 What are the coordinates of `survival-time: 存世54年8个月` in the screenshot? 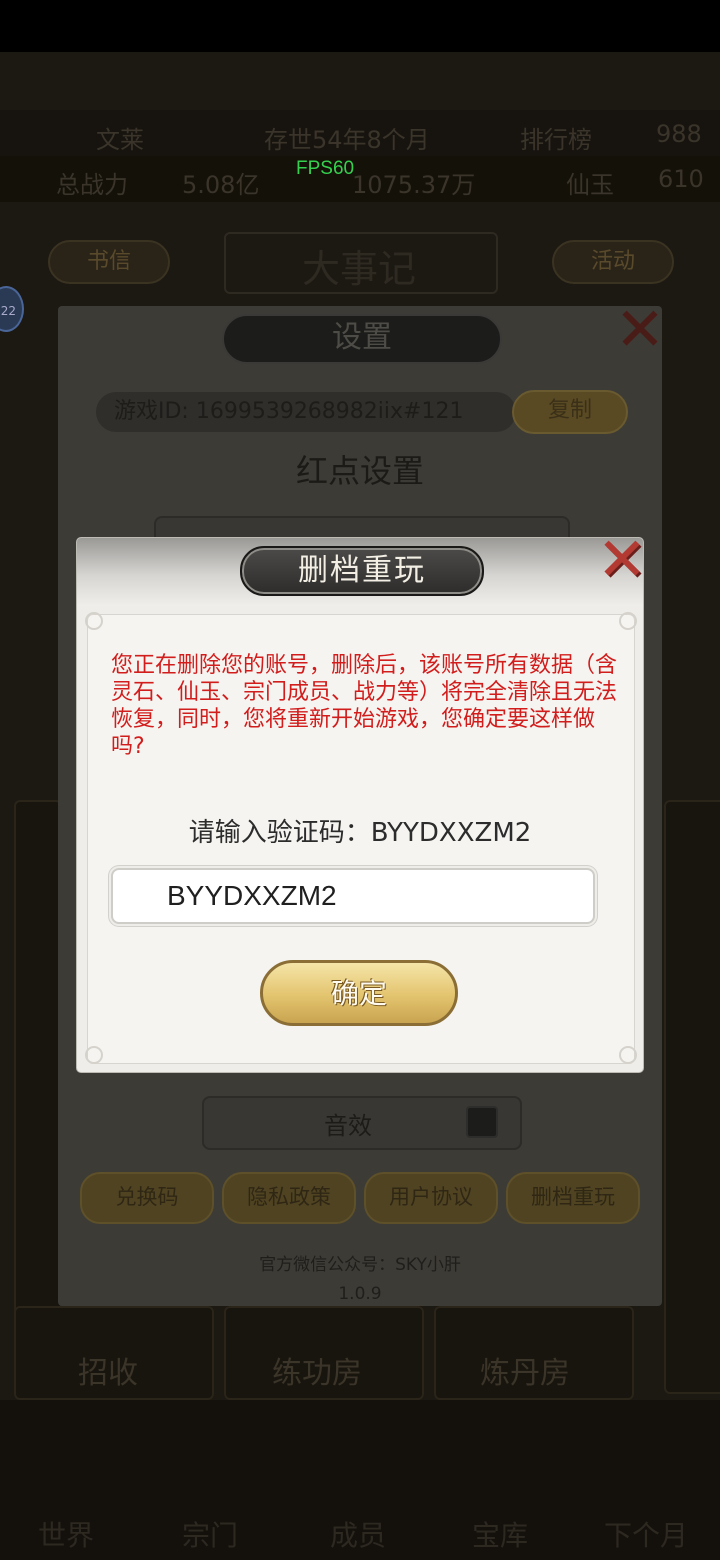 It's located at (347, 140).